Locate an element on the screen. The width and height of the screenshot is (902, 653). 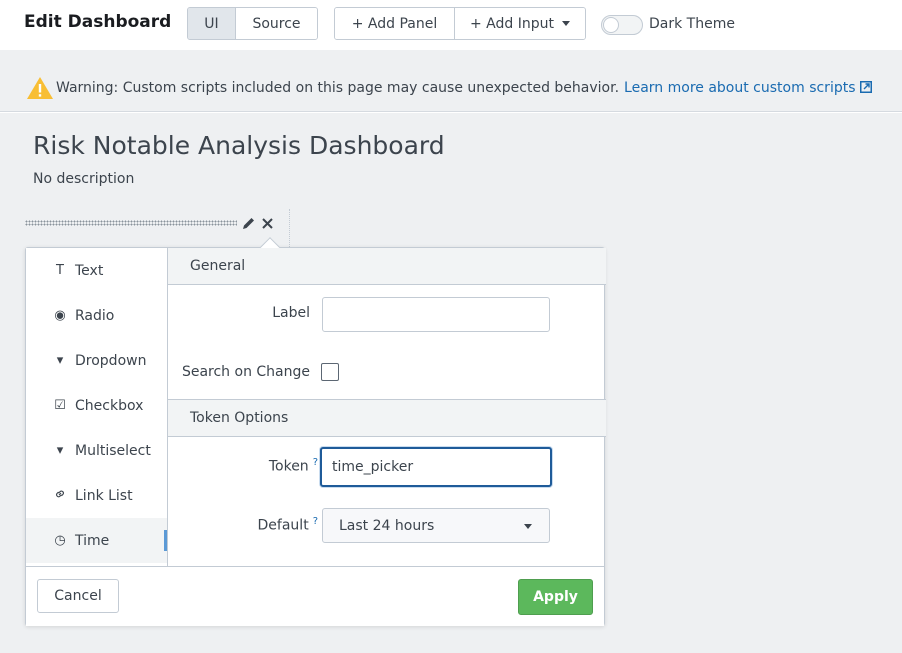
warning-triangle-icon is located at coordinates (40, 88).